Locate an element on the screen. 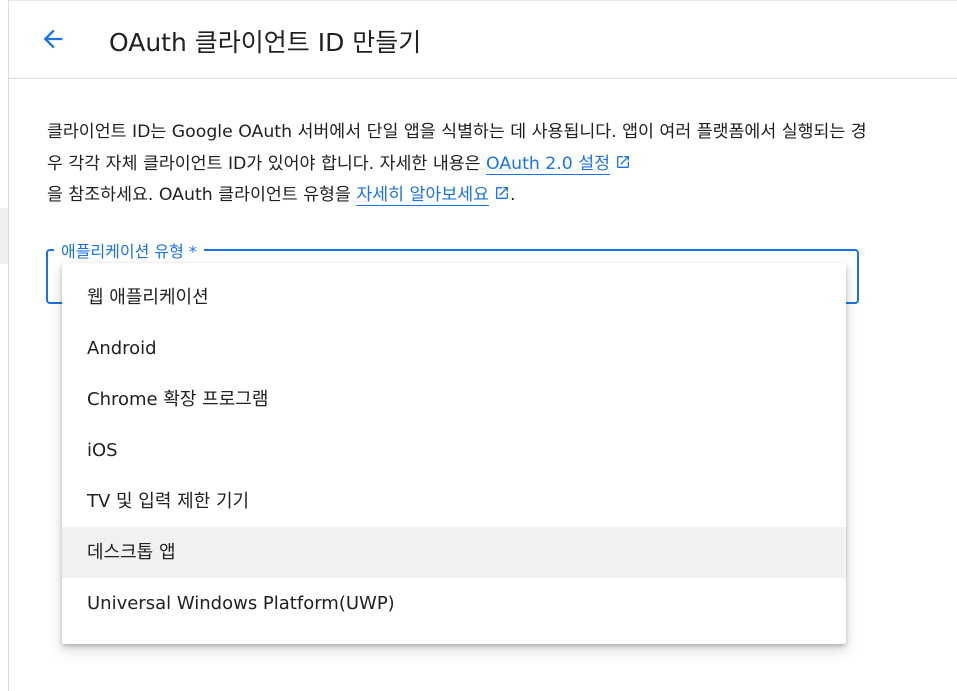  menu-item-chrome-extension: Chrome 확장 프로그램 is located at coordinates (454, 399).